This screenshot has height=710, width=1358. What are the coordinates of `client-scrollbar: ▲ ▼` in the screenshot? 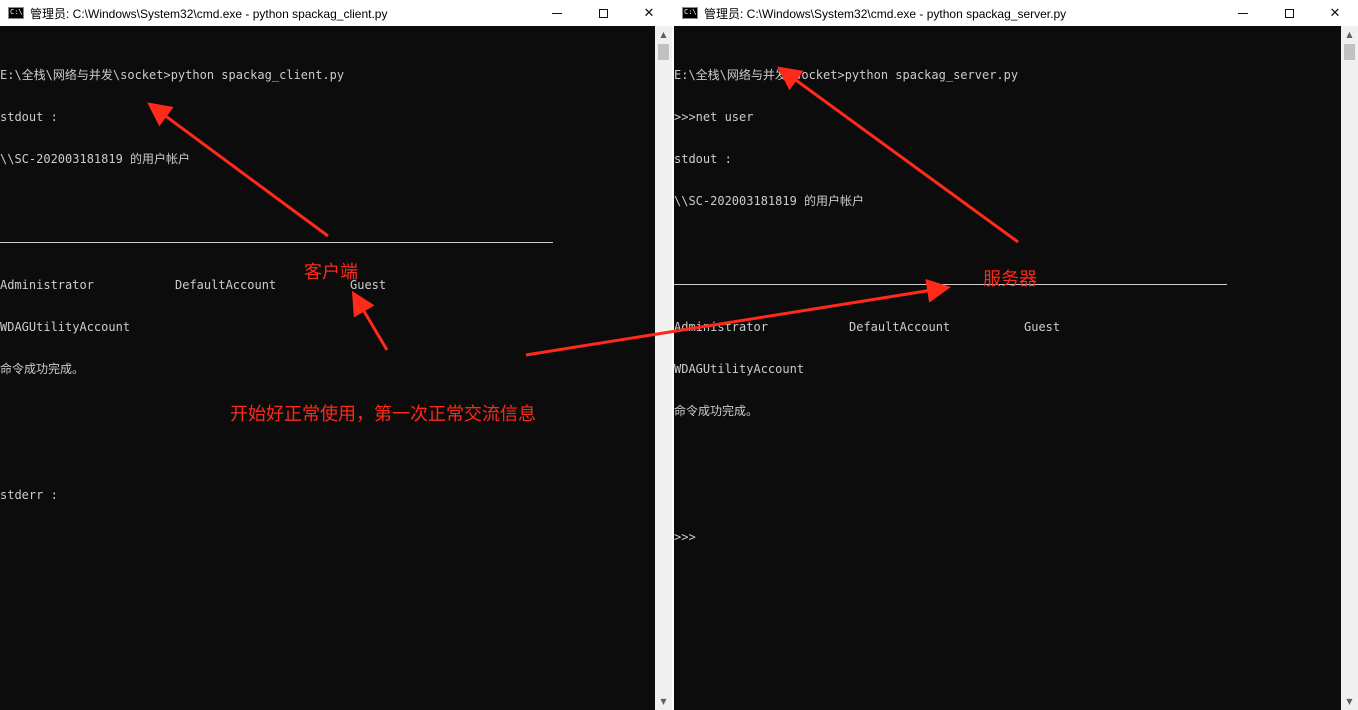 It's located at (663, 368).